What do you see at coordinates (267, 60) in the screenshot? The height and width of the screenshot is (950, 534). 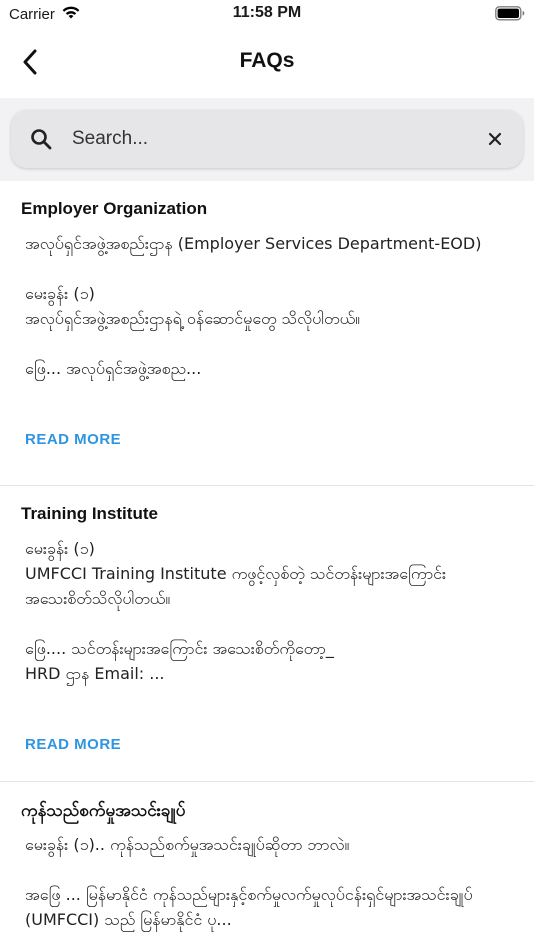 I see `page-title: FAQs` at bounding box center [267, 60].